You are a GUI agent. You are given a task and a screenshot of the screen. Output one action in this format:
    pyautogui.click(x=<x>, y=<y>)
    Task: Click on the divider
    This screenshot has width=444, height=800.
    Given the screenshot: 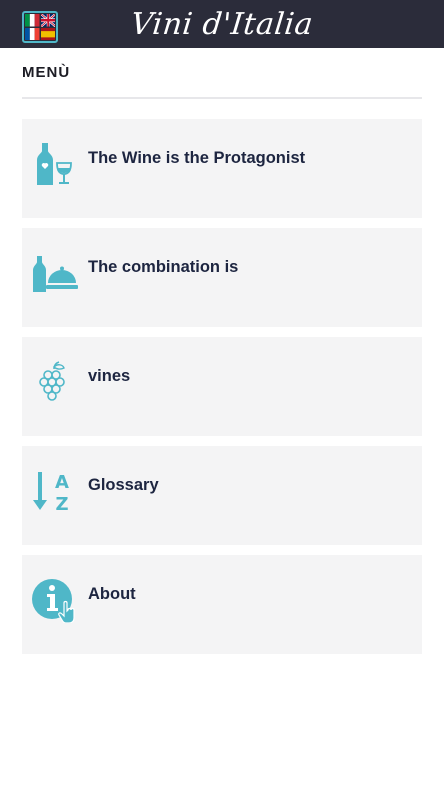 What is the action you would take?
    pyautogui.click(x=222, y=98)
    